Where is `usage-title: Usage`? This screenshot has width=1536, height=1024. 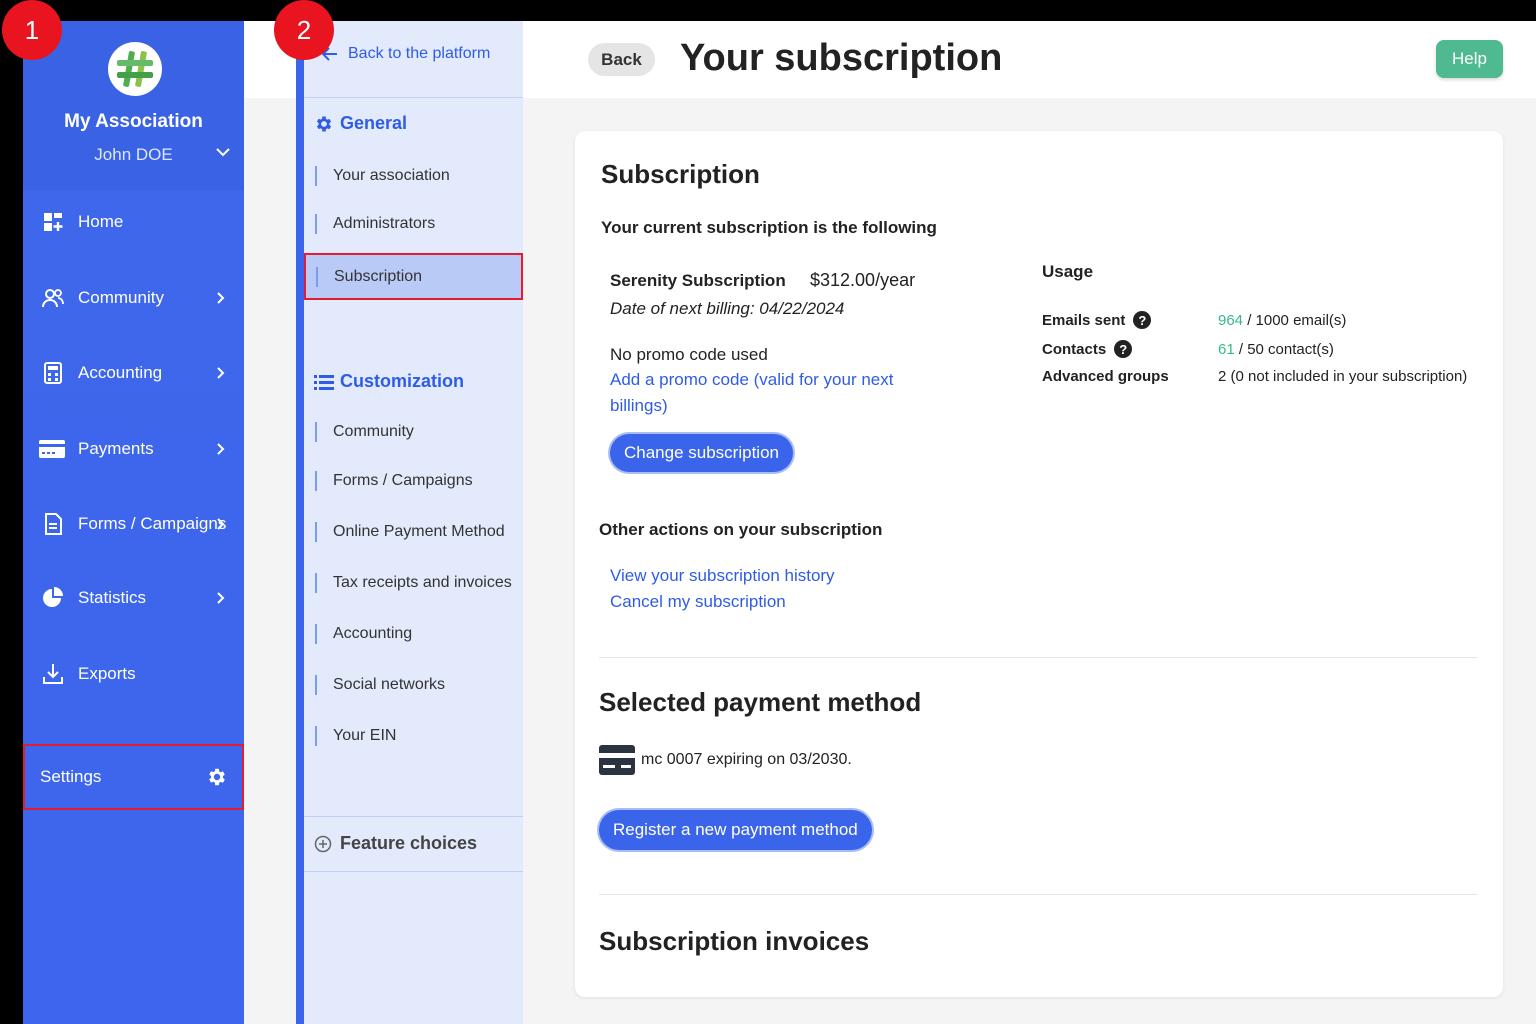
usage-title: Usage is located at coordinates (1068, 271).